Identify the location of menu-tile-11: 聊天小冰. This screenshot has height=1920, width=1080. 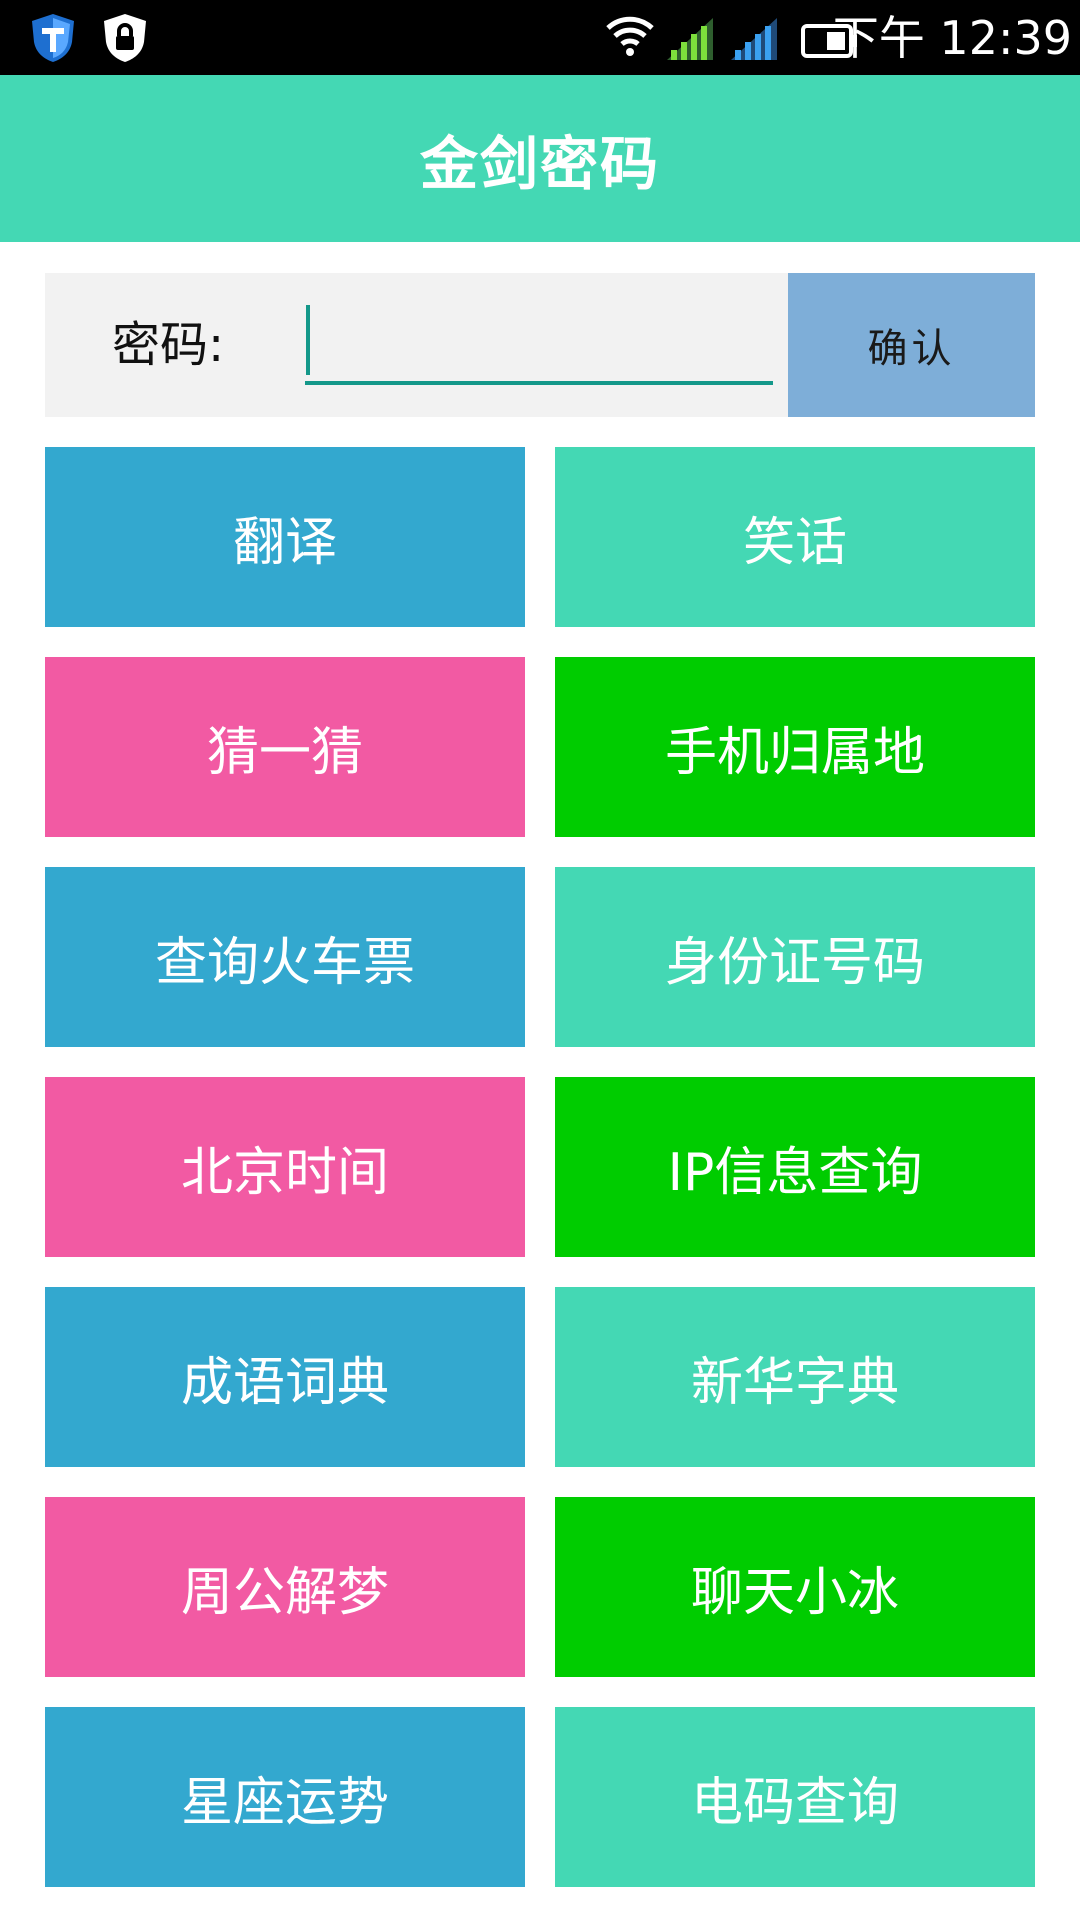
(795, 1587).